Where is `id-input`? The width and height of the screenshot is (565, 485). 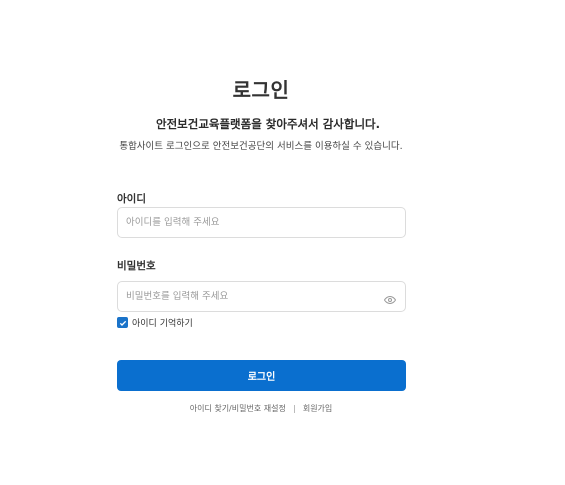
id-input is located at coordinates (261, 222).